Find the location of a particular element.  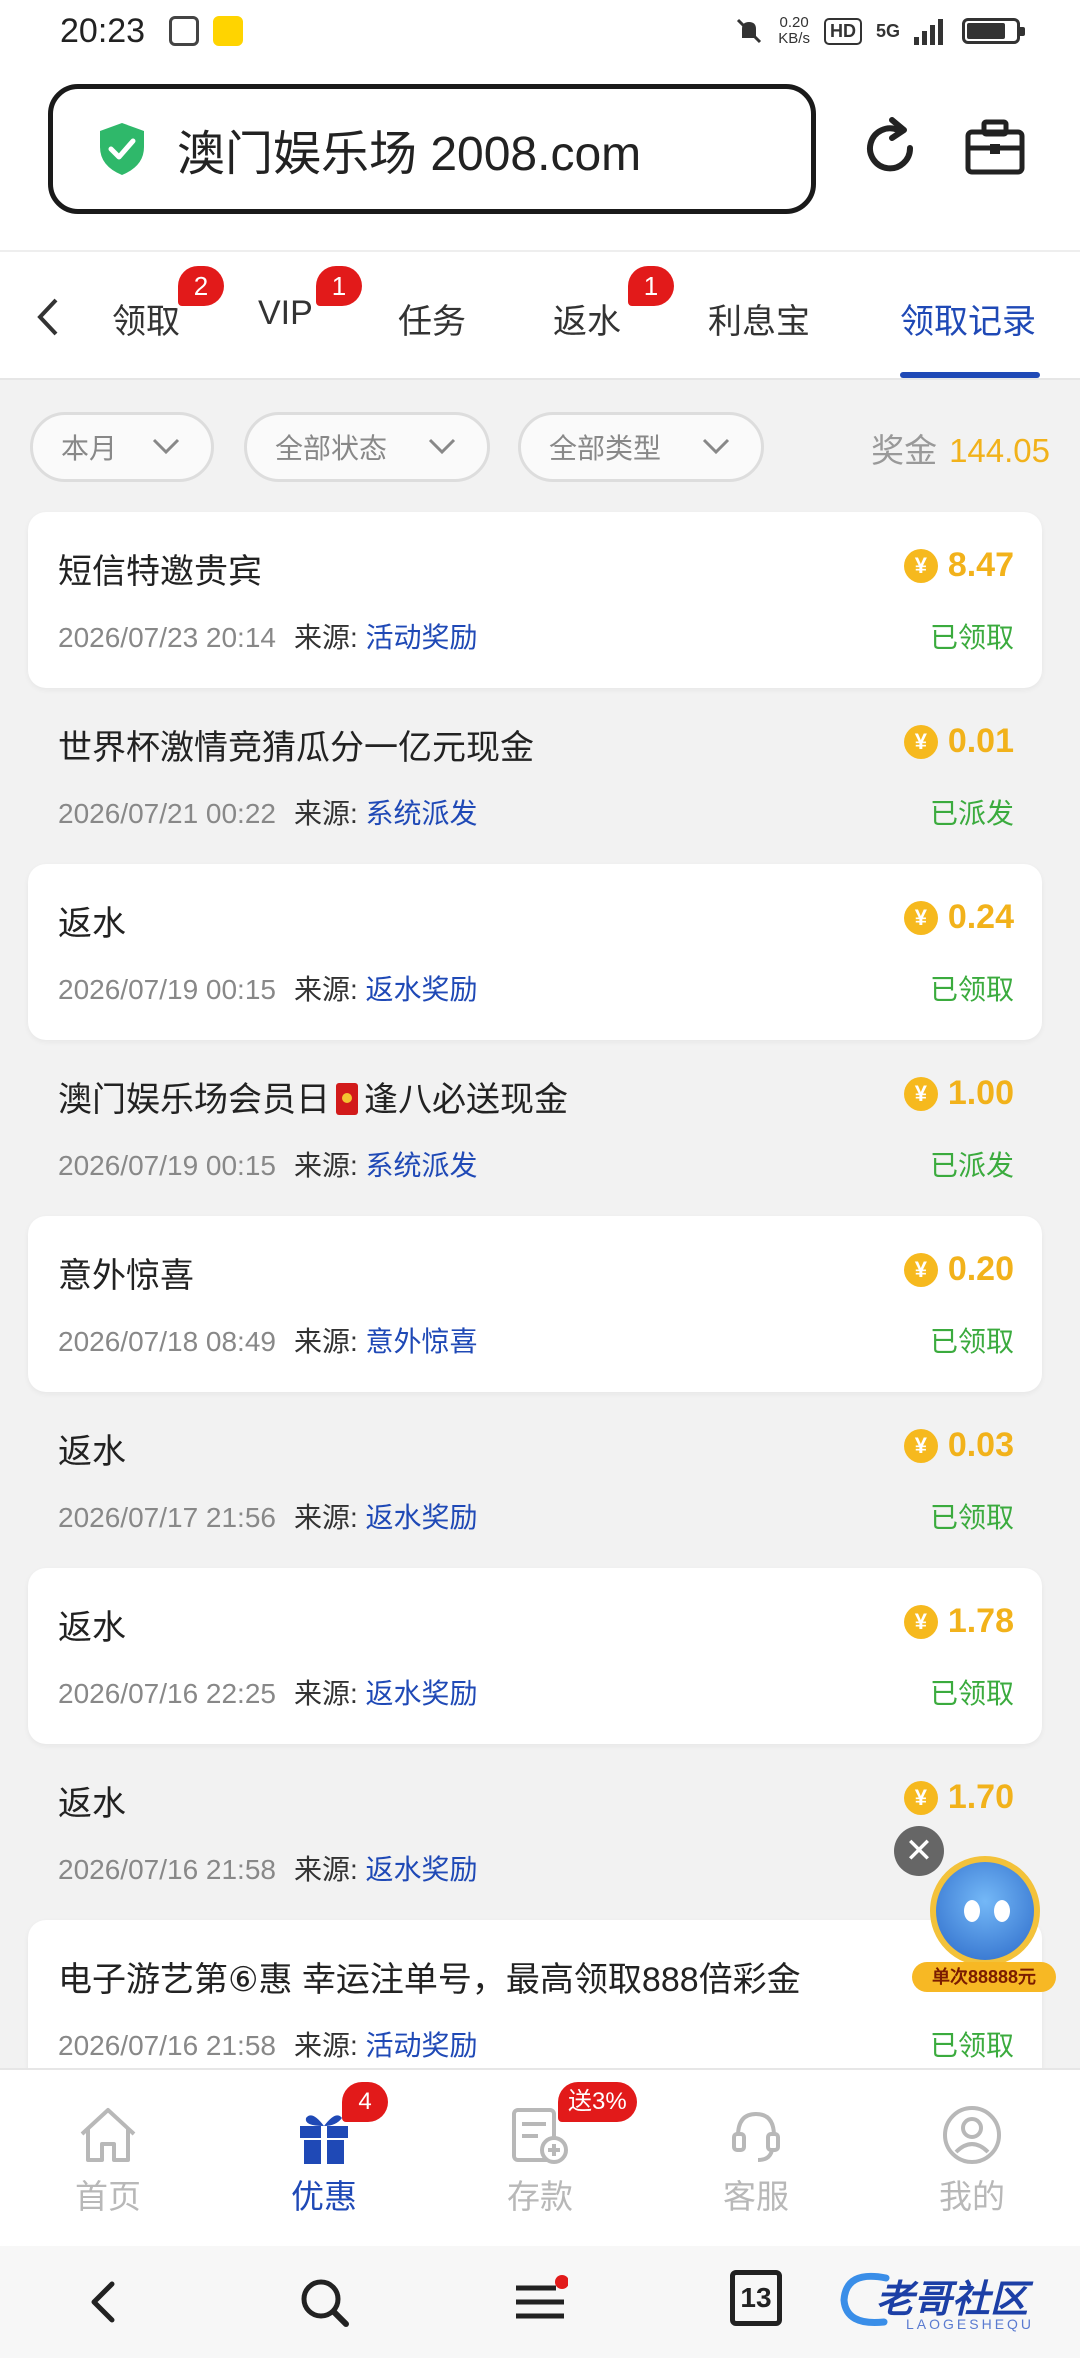

tab-rebate-badge: 1 is located at coordinates (651, 286).